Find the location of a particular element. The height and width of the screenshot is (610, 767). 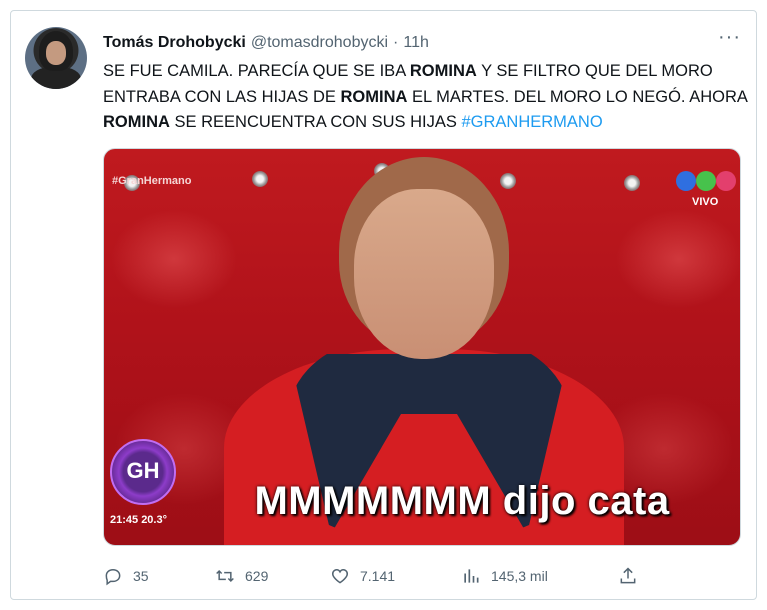

share-icon is located at coordinates (628, 575).